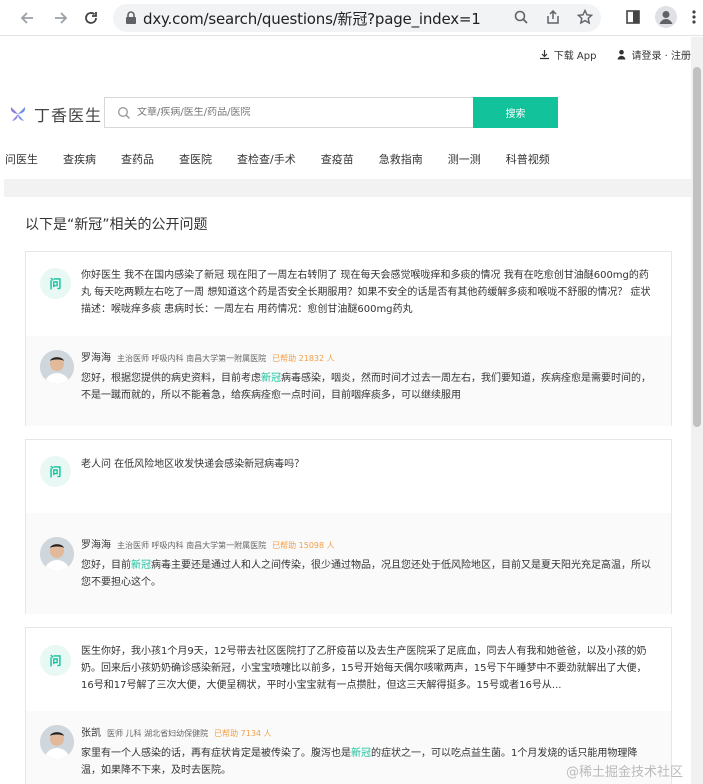 The width and height of the screenshot is (703, 784). Describe the element at coordinates (243, 733) in the screenshot. I see `helped-count: 已帮助 7134 人` at that location.